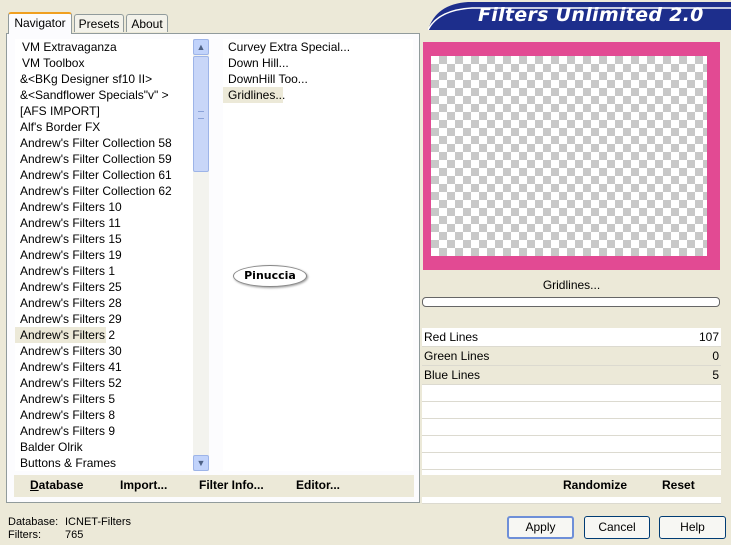  What do you see at coordinates (571, 356) in the screenshot?
I see `param-green-lines: Green Lines 0` at bounding box center [571, 356].